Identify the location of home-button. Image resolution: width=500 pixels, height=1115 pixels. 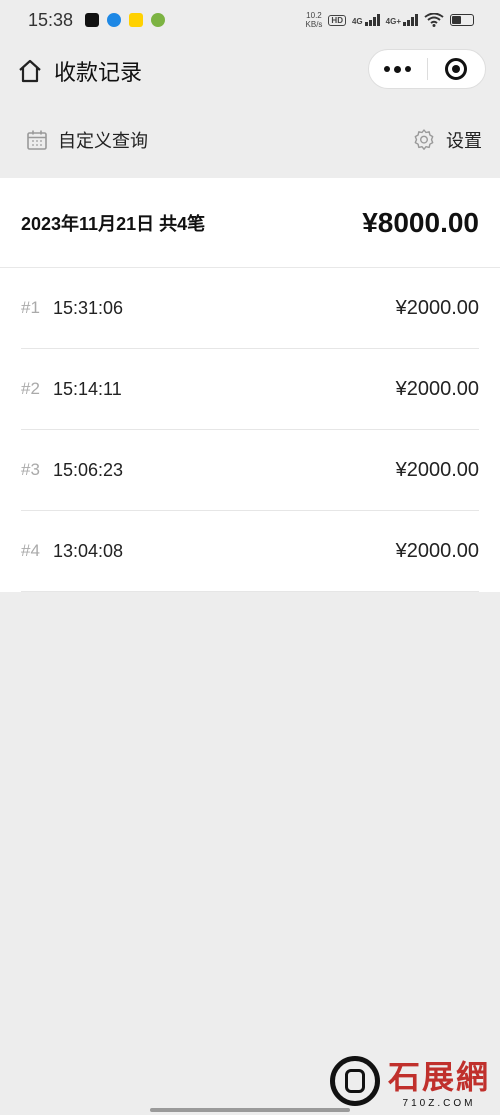
(30, 71).